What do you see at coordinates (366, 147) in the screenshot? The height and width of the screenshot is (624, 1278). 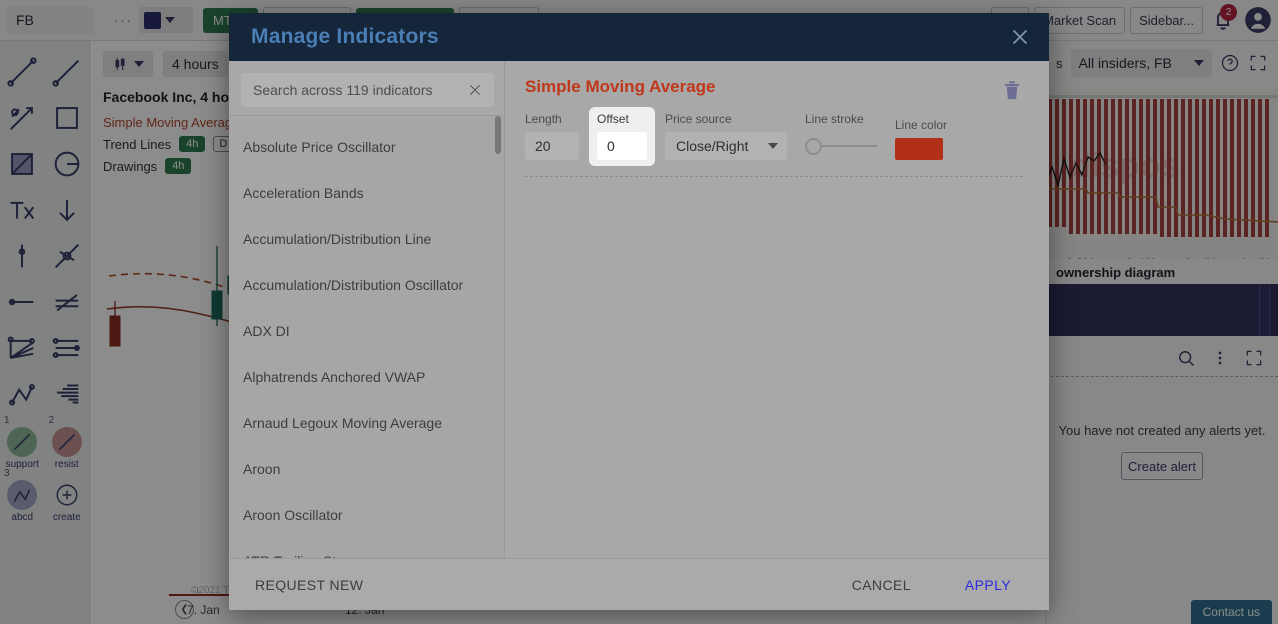 I see `list-item: Absolute Price Oscillator` at bounding box center [366, 147].